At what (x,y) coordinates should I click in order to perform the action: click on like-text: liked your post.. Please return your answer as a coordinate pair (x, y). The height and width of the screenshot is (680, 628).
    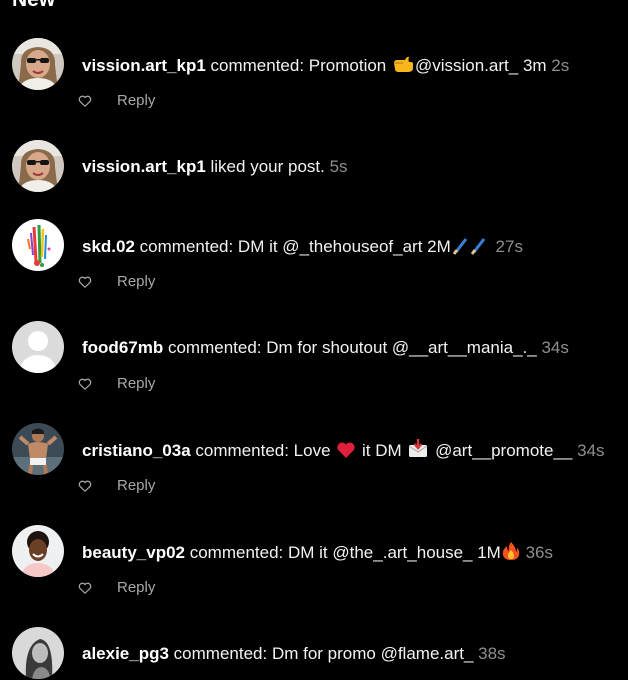
    Looking at the image, I should click on (267, 166).